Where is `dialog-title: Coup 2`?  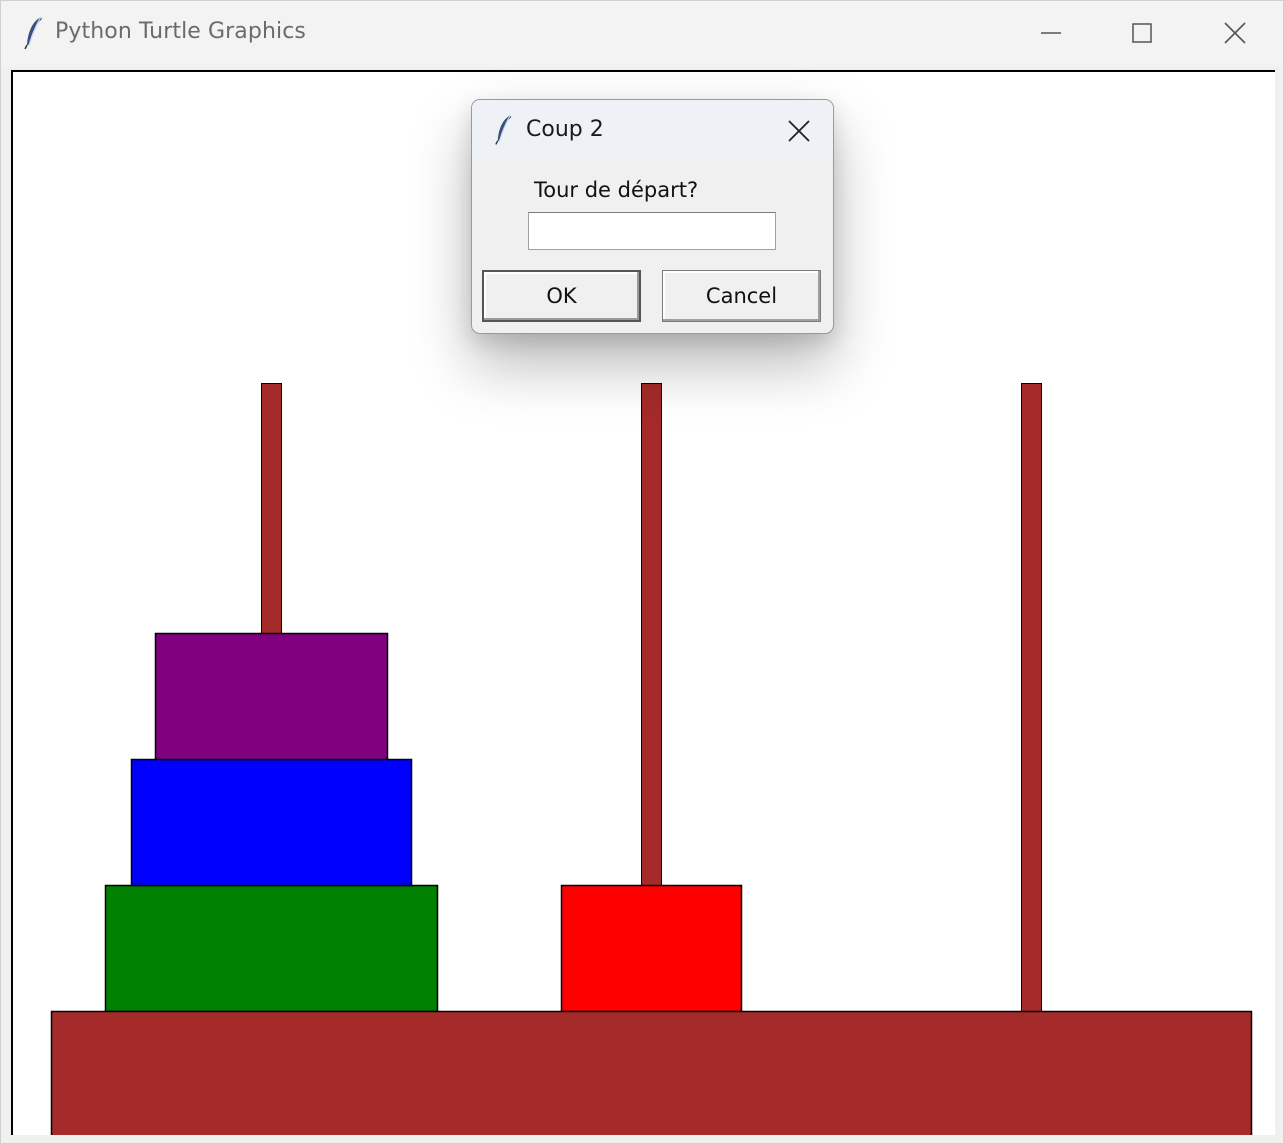
dialog-title: Coup 2 is located at coordinates (565, 129).